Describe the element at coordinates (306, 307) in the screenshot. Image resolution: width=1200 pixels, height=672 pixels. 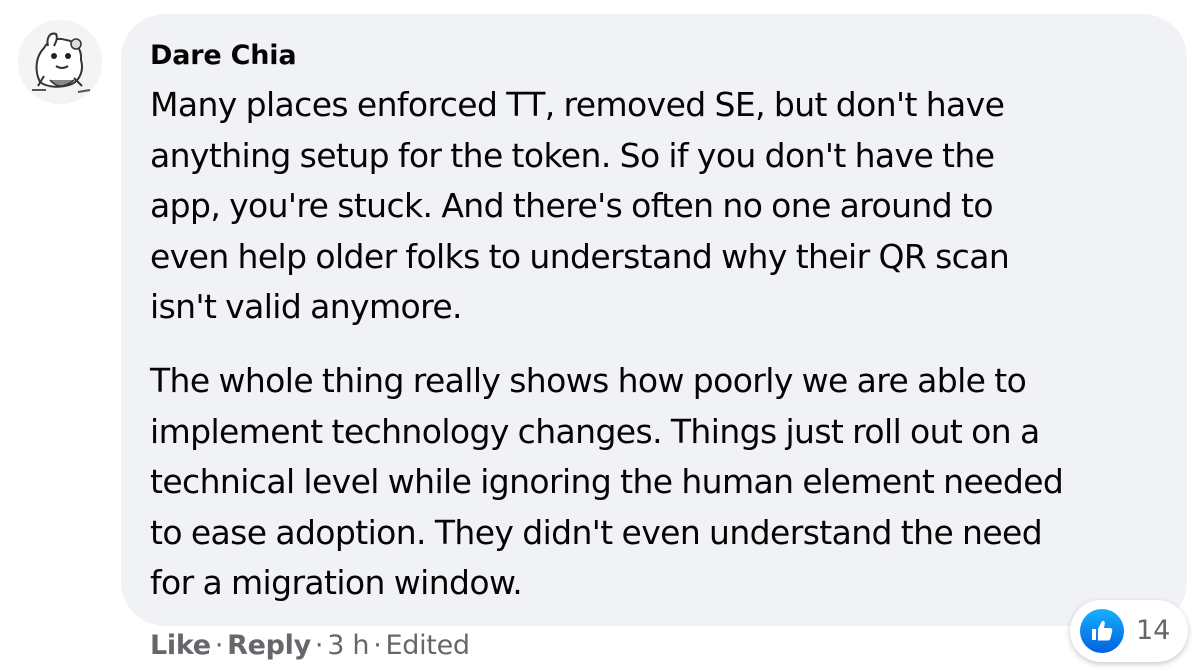
I see `comment-text-line: isn't valid anymore.` at that location.